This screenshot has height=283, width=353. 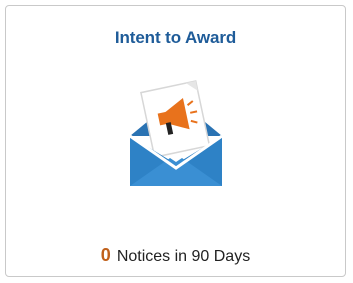 I want to click on notice-count: 0, so click(x=105, y=255).